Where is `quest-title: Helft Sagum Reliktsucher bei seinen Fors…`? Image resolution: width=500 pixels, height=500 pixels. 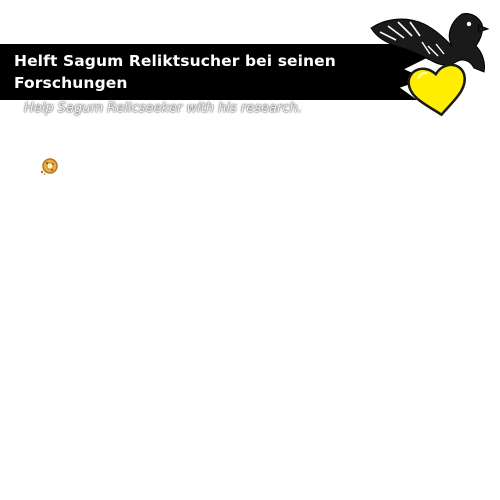 quest-title: Helft Sagum Reliktsucher bei seinen Fors… is located at coordinates (175, 72).